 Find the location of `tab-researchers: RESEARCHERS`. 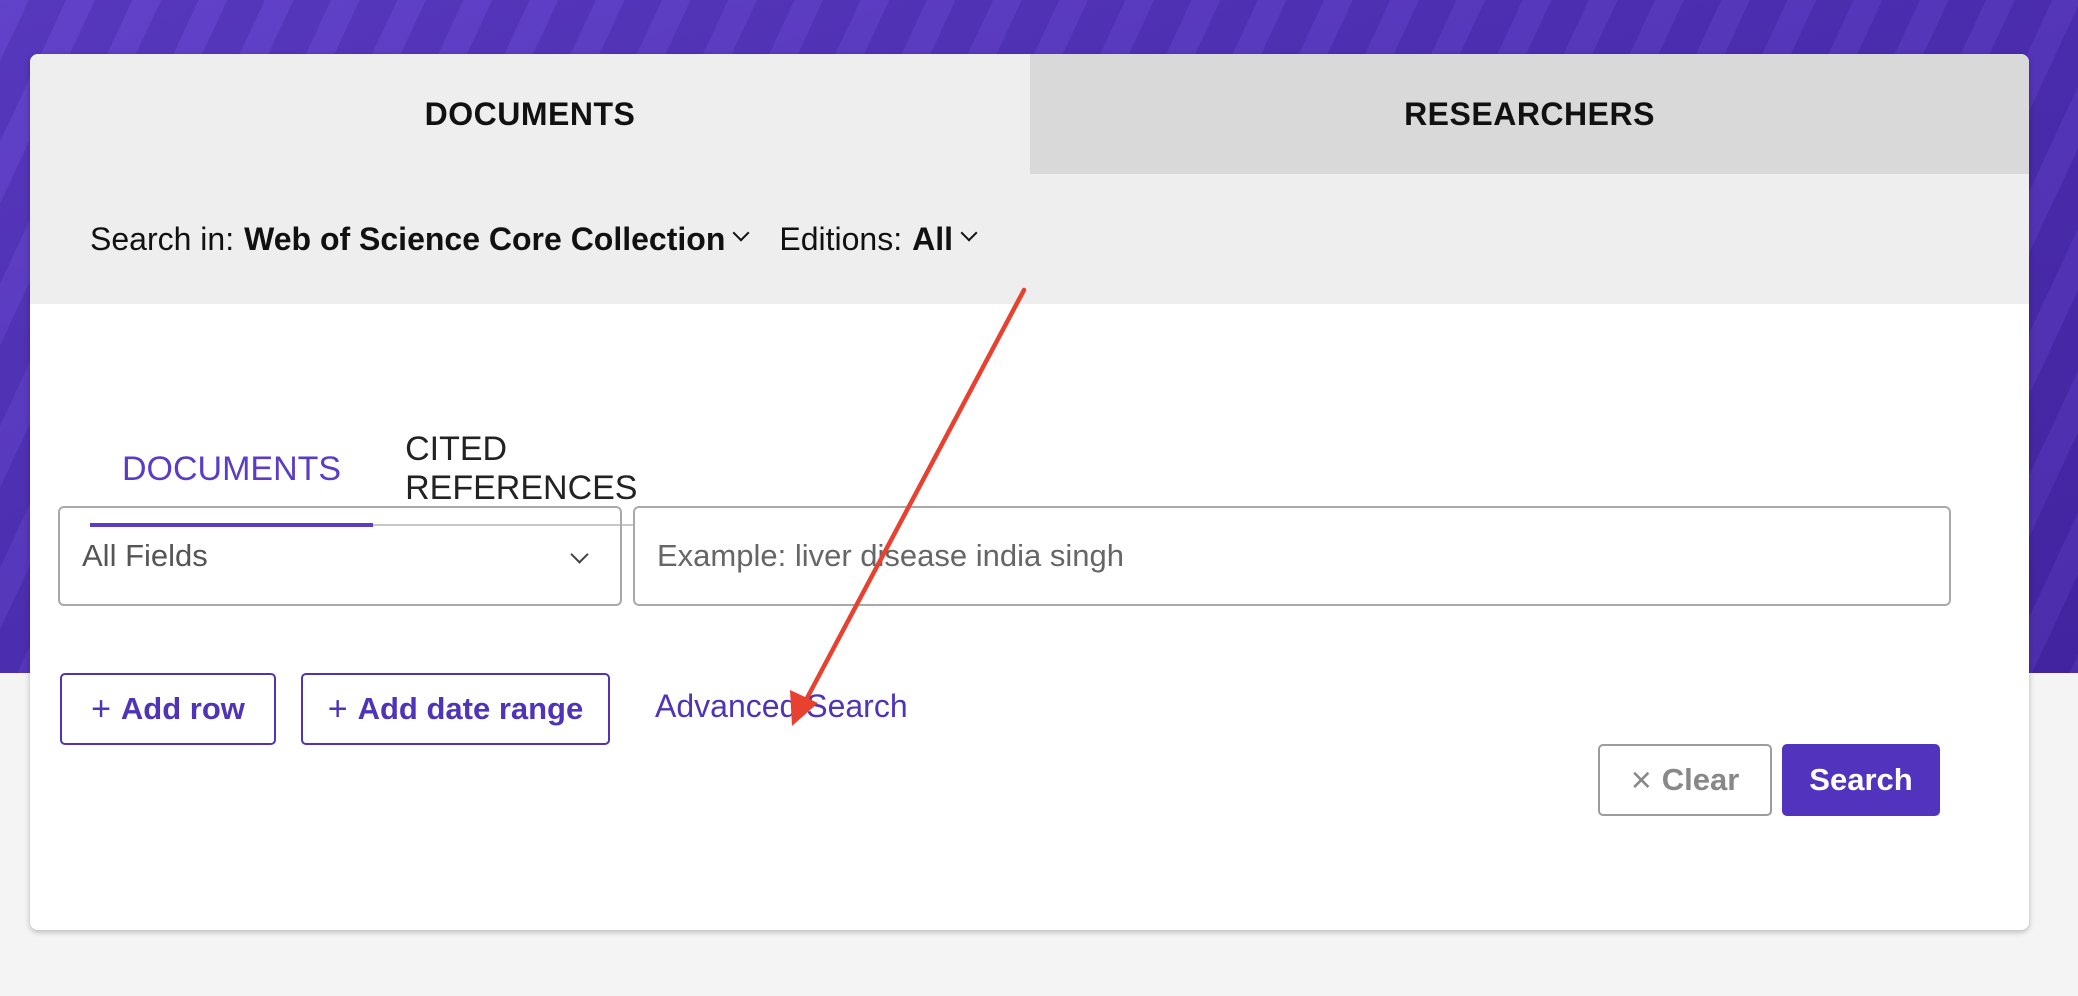

tab-researchers: RESEARCHERS is located at coordinates (1529, 114).